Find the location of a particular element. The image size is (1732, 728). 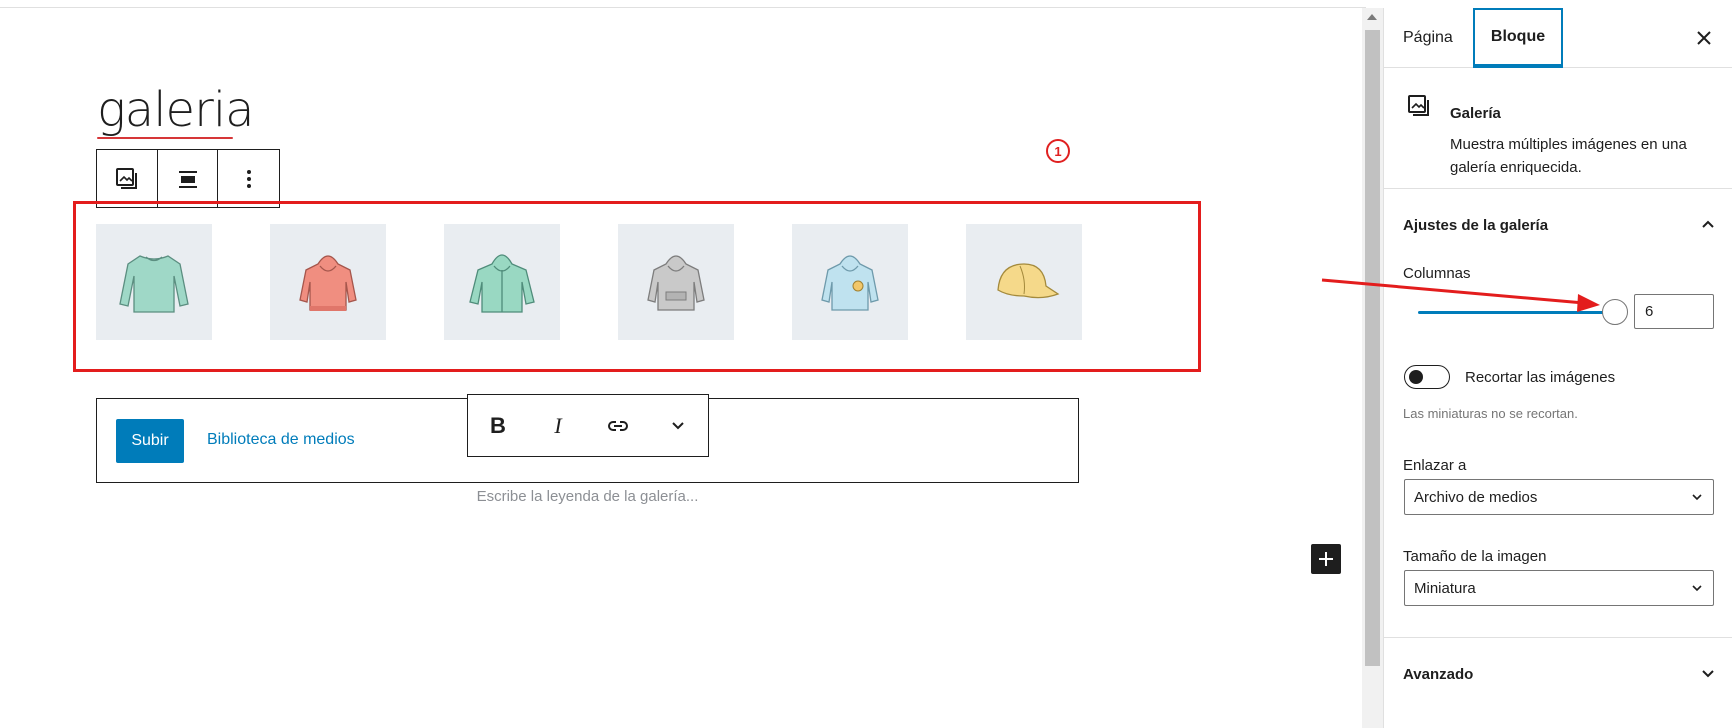

hoodie-coral-image is located at coordinates (328, 283).